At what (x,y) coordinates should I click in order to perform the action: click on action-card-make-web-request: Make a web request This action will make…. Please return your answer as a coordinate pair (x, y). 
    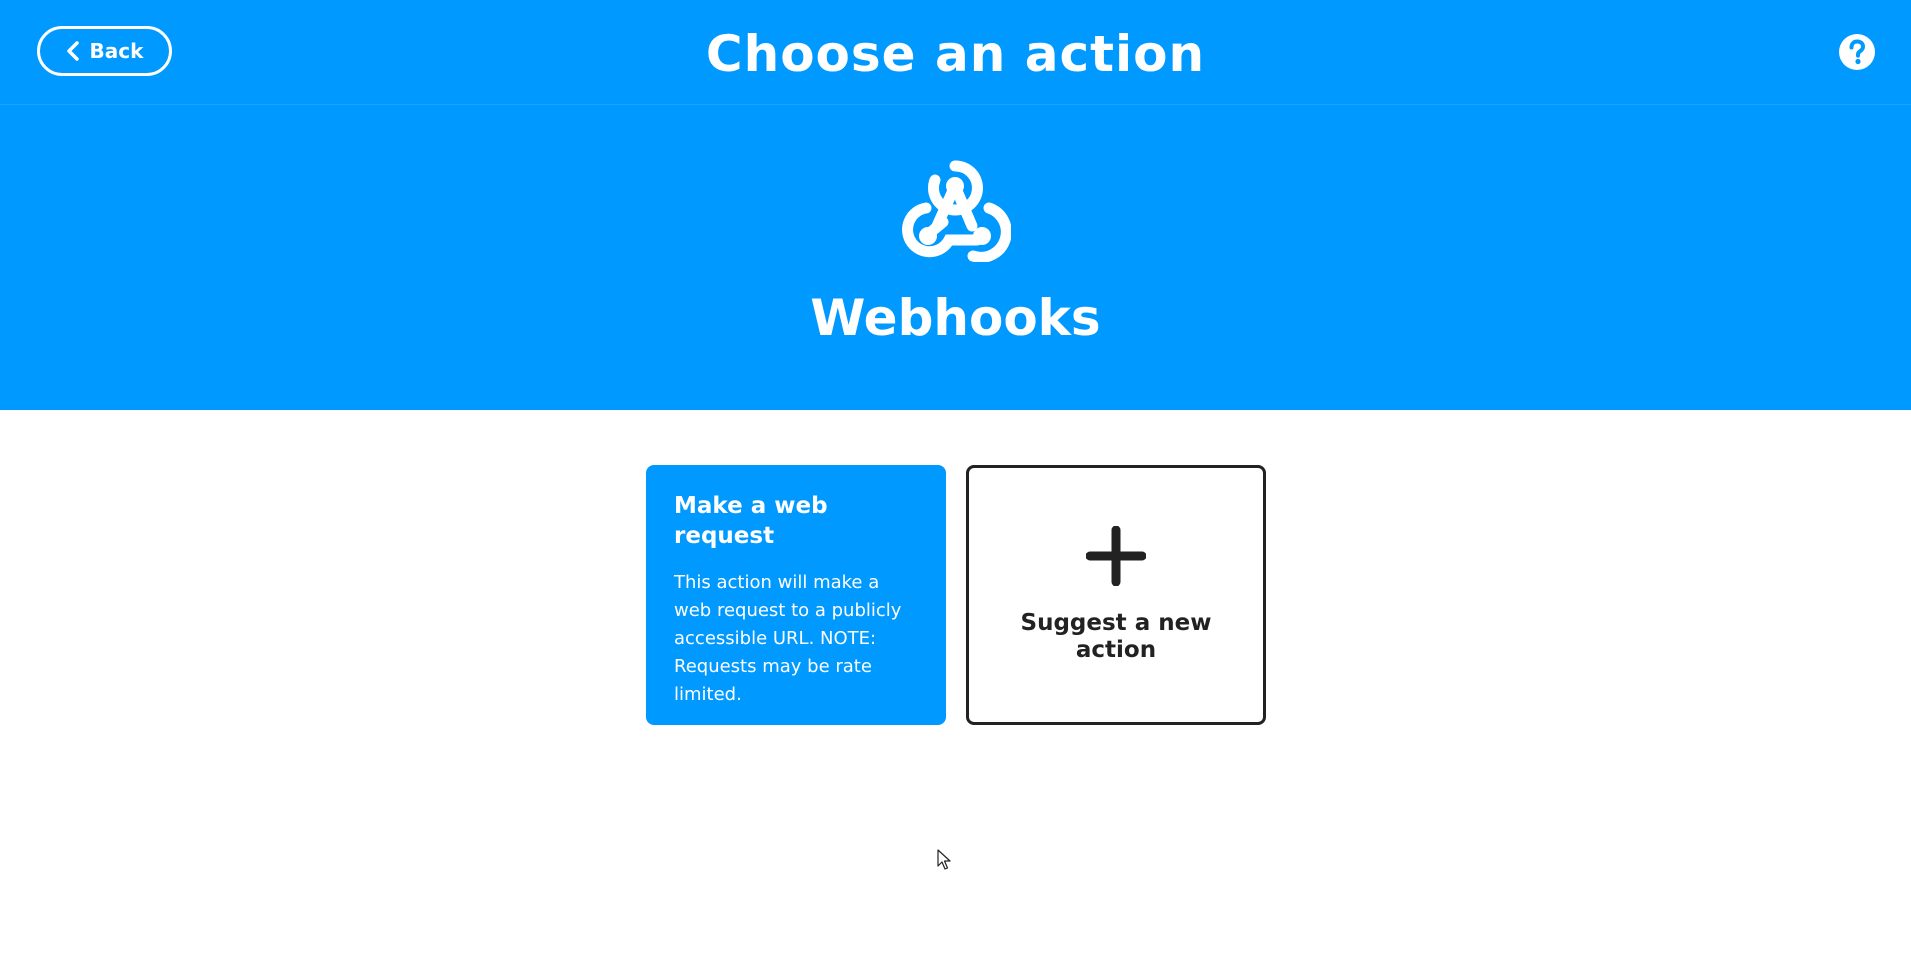
    Looking at the image, I should click on (796, 595).